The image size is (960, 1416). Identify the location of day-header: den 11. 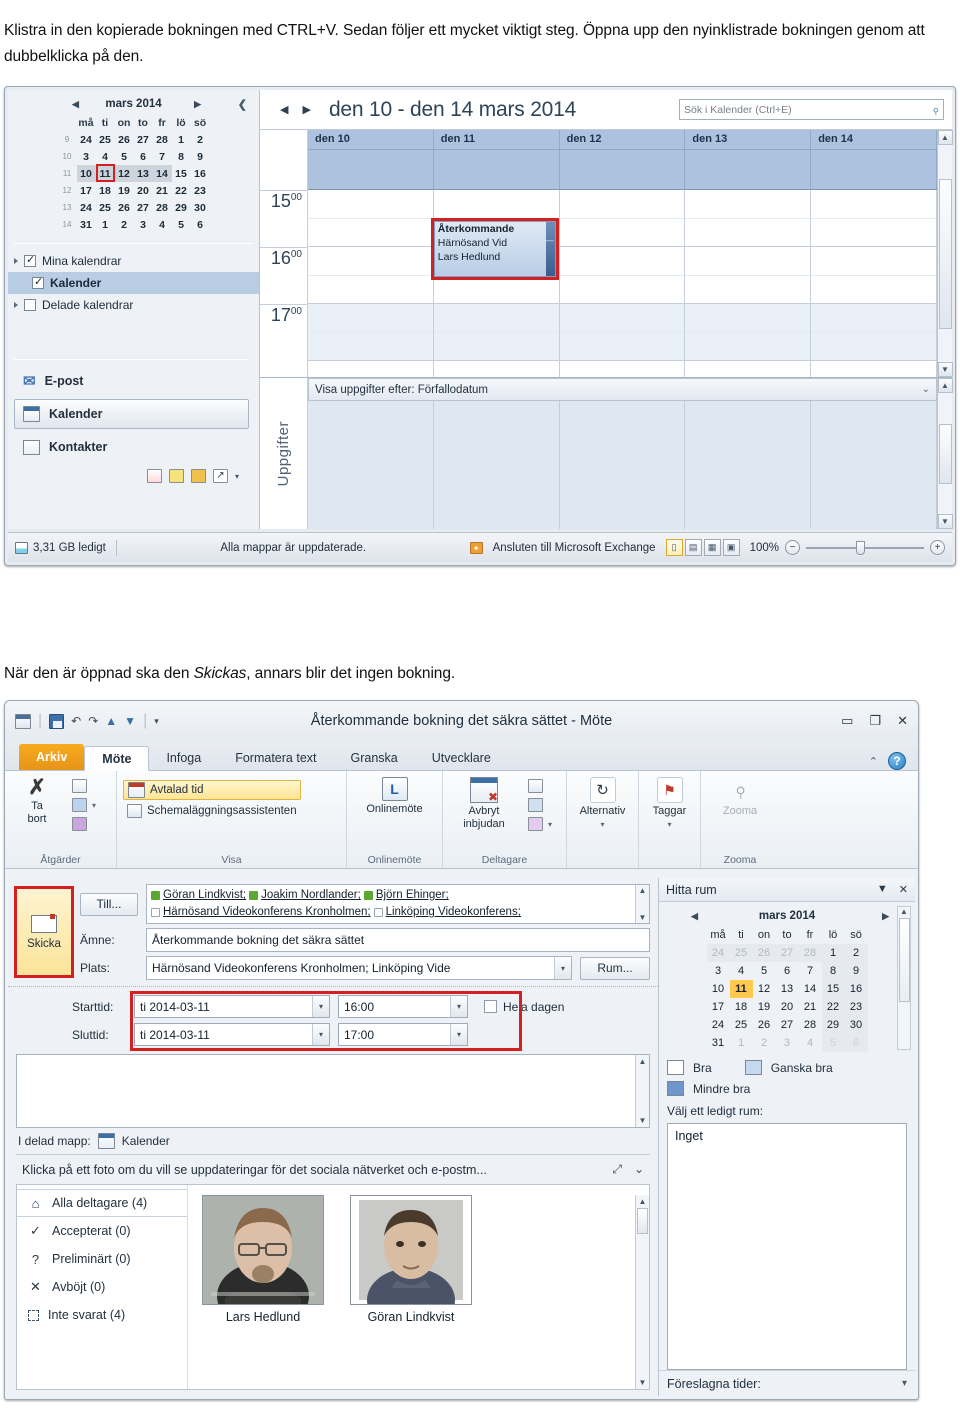
(497, 139).